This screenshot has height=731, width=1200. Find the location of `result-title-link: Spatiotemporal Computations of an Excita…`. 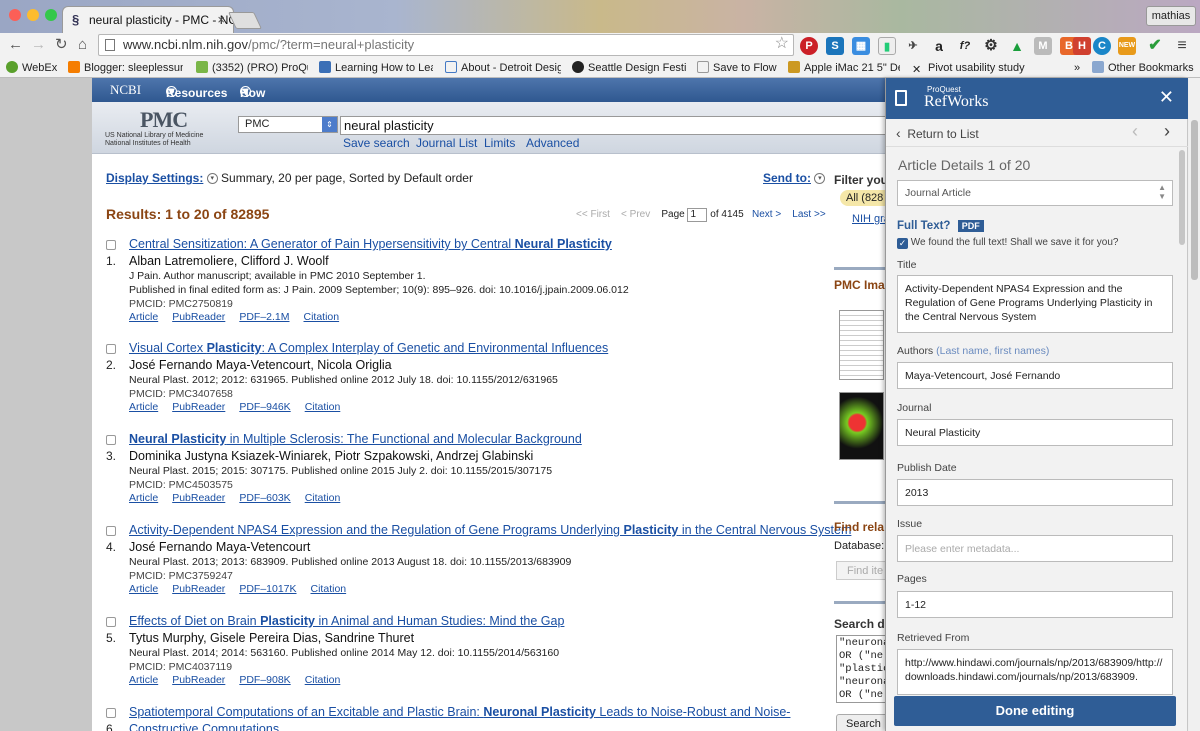

result-title-link: Spatiotemporal Computations of an Excita… is located at coordinates (459, 712).